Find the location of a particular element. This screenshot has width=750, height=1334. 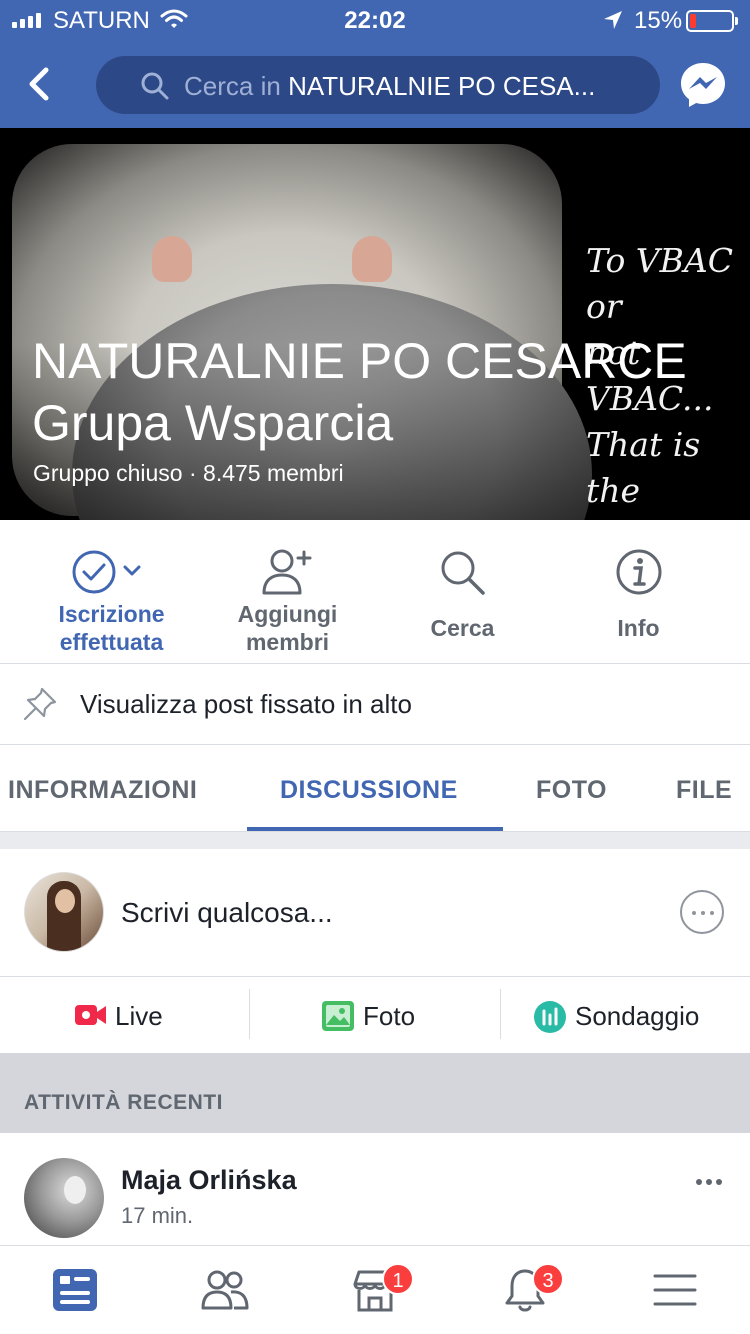

tab-informazioni: INFORMAZIONI is located at coordinates (102, 790).